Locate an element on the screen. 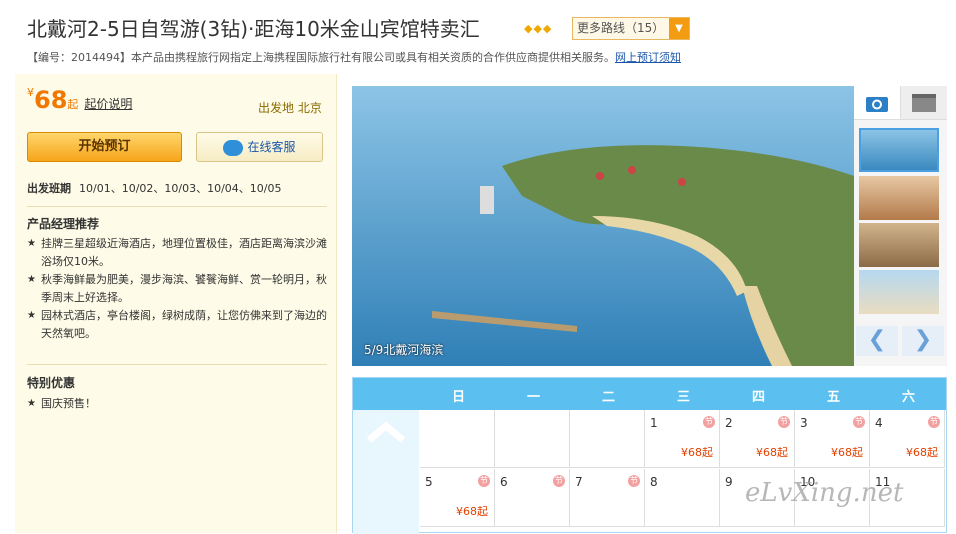 Image resolution: width=956 pixels, height=534 pixels. currency-symbol: ¥ is located at coordinates (30, 92).